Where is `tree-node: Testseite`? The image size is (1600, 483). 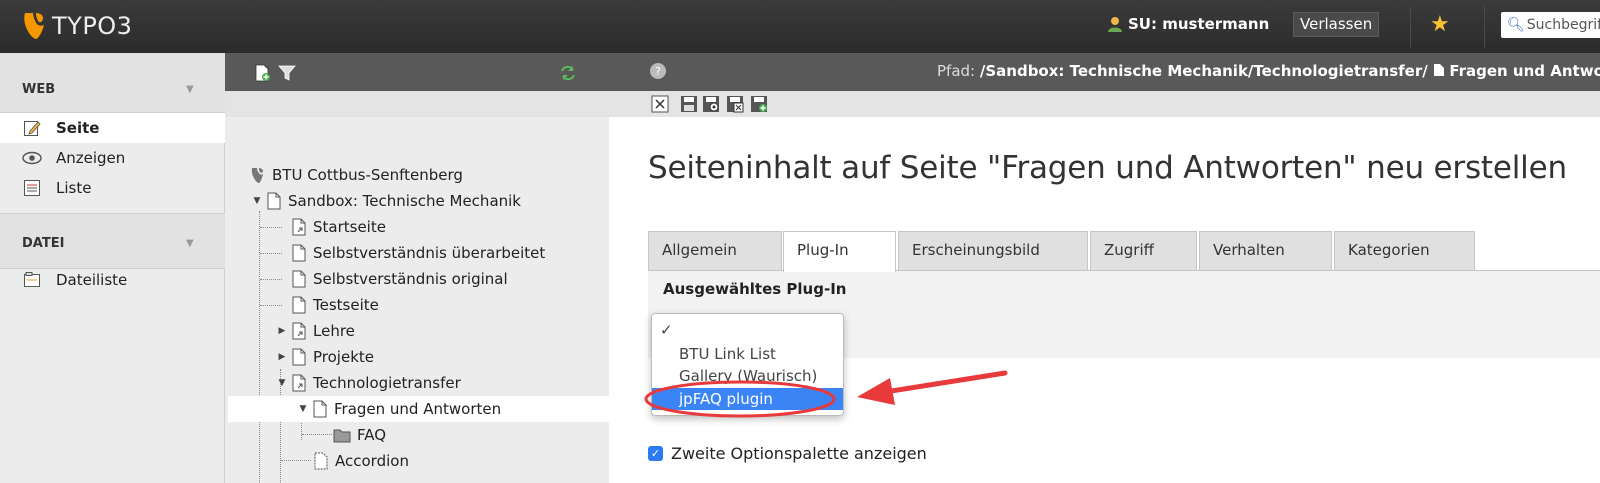
tree-node: Testseite is located at coordinates (335, 305).